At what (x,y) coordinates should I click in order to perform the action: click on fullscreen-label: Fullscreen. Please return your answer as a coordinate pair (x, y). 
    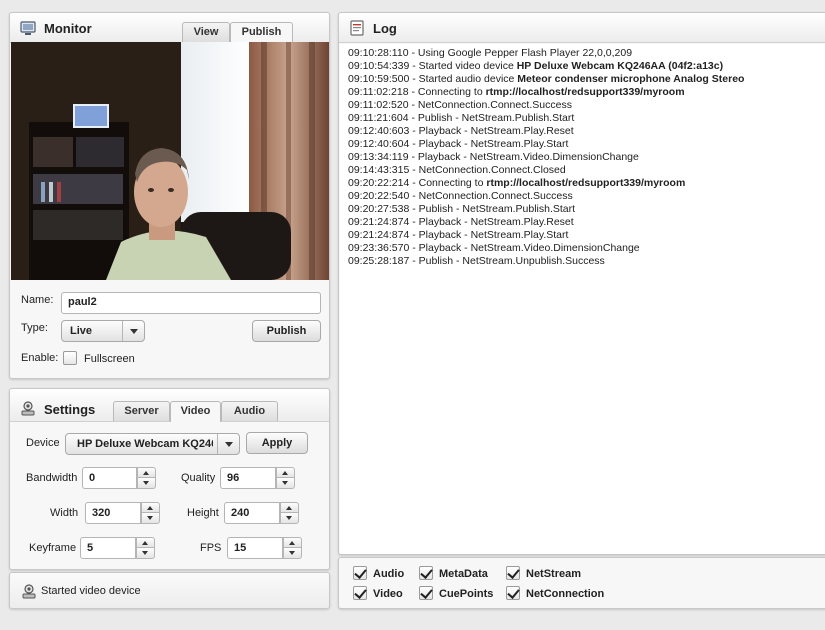
    Looking at the image, I should click on (109, 359).